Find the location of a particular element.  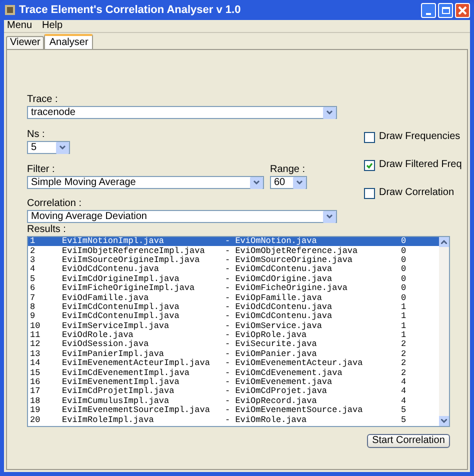

source-file: EviImCdOrigineImpl.java is located at coordinates (121, 279).